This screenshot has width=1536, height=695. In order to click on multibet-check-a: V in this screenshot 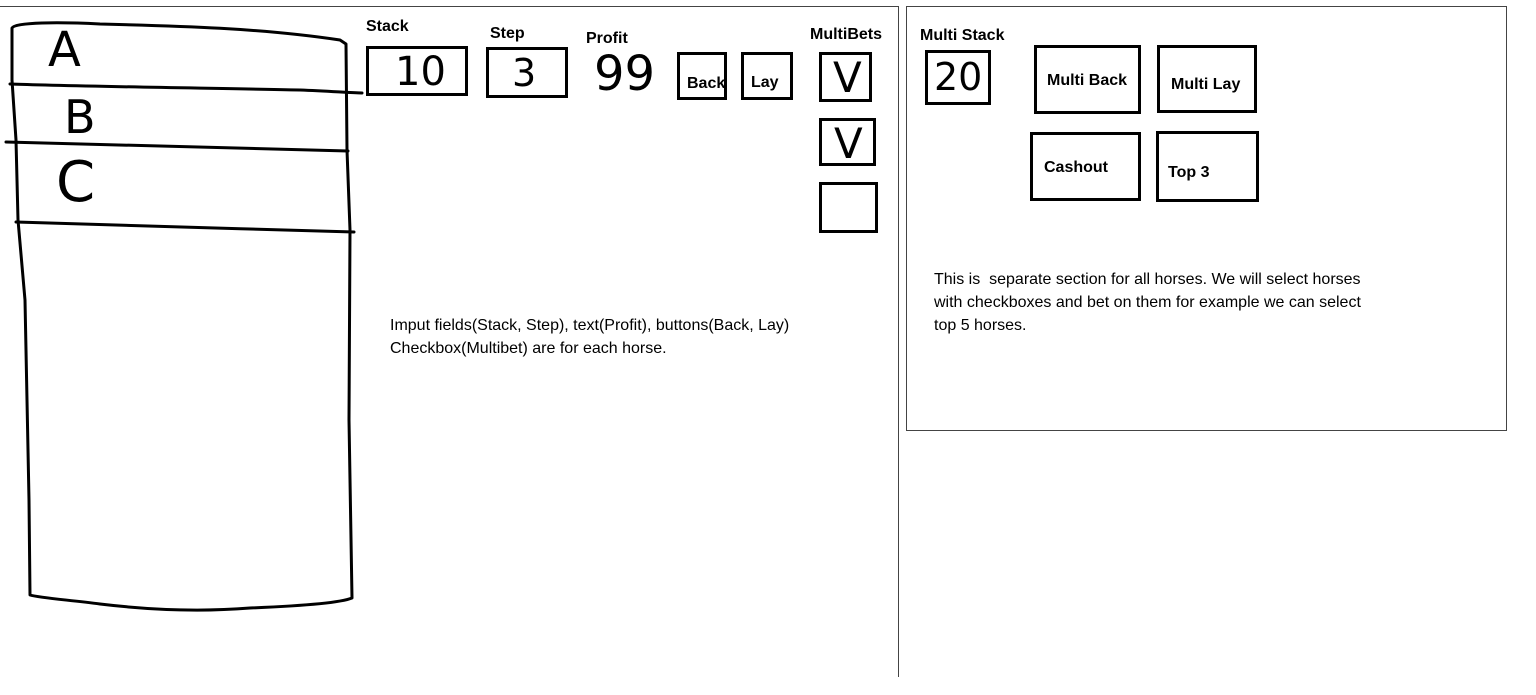, I will do `click(847, 77)`.